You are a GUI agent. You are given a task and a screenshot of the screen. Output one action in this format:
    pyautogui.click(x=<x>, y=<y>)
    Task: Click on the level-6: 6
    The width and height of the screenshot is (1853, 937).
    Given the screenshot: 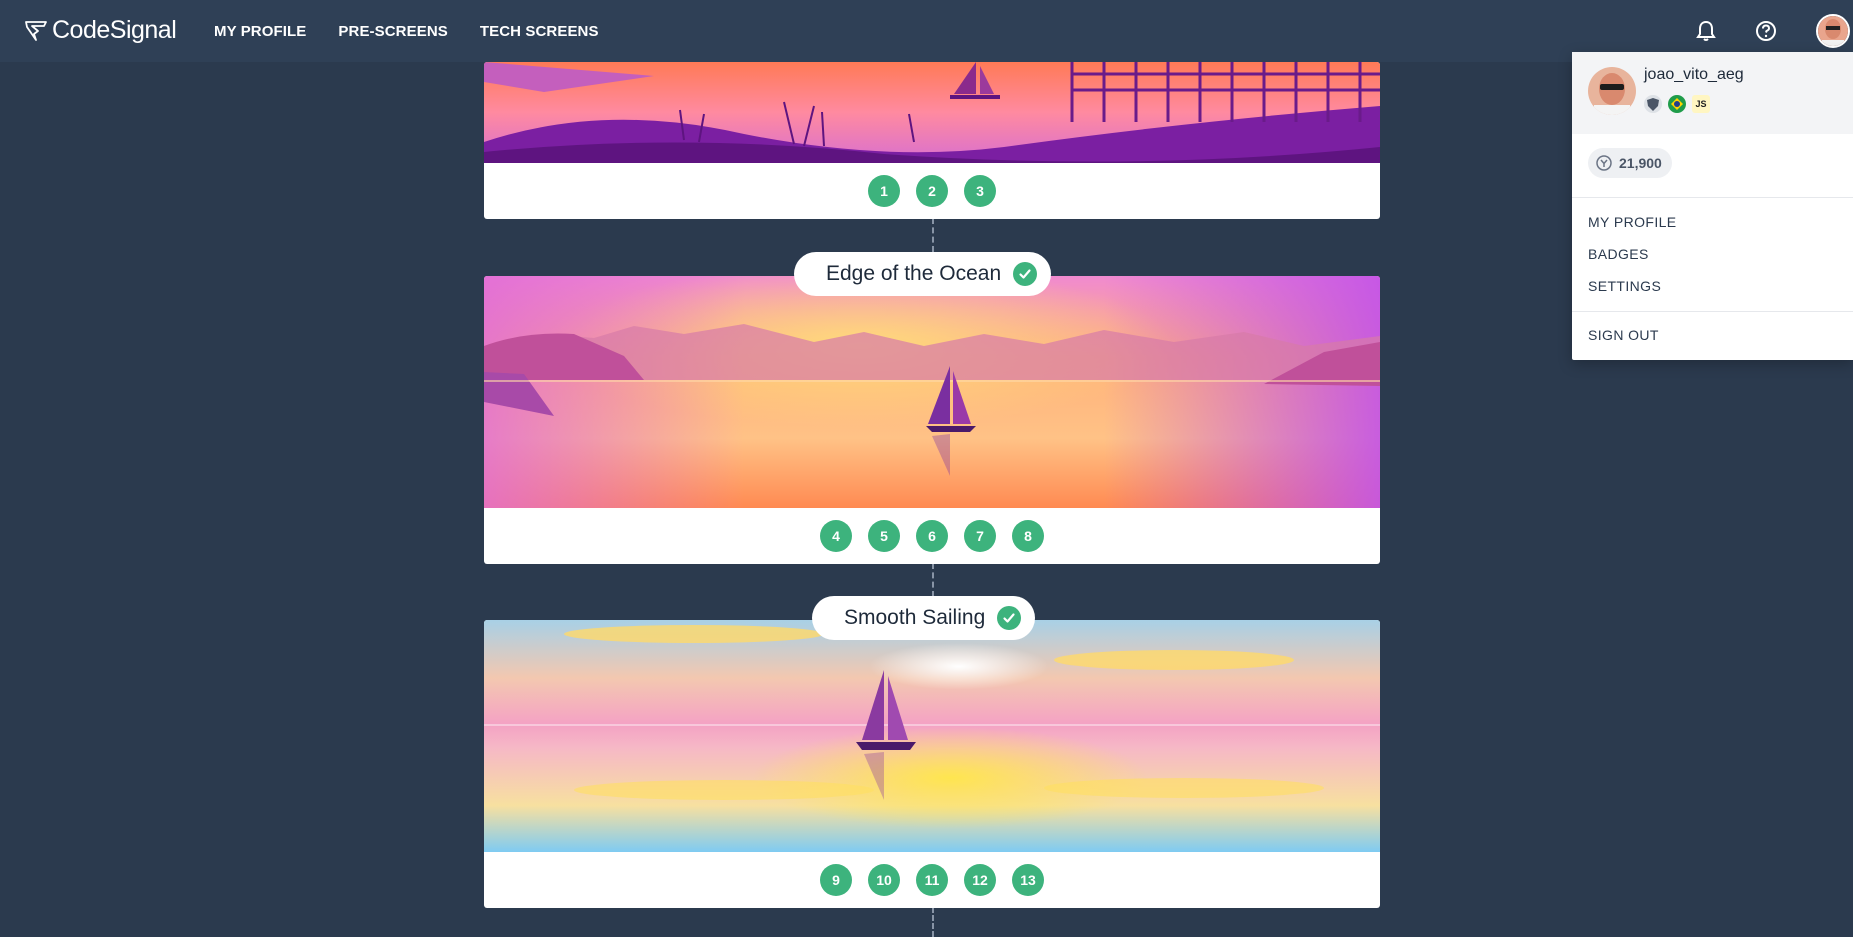 What is the action you would take?
    pyautogui.click(x=932, y=536)
    